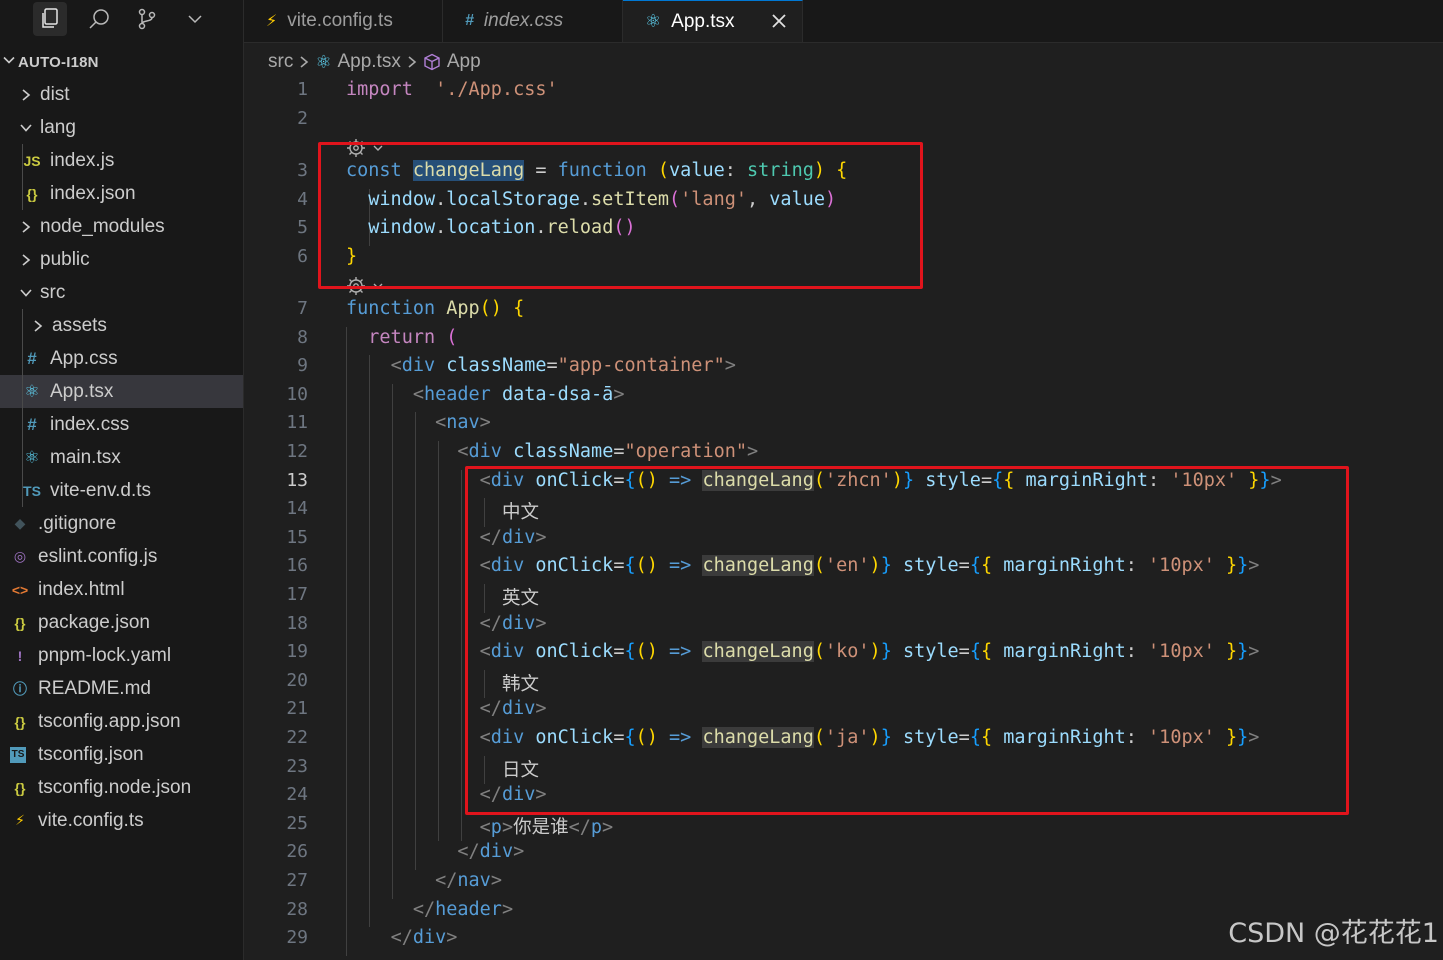 The height and width of the screenshot is (960, 1443). I want to click on code-line: return (, so click(401, 337).